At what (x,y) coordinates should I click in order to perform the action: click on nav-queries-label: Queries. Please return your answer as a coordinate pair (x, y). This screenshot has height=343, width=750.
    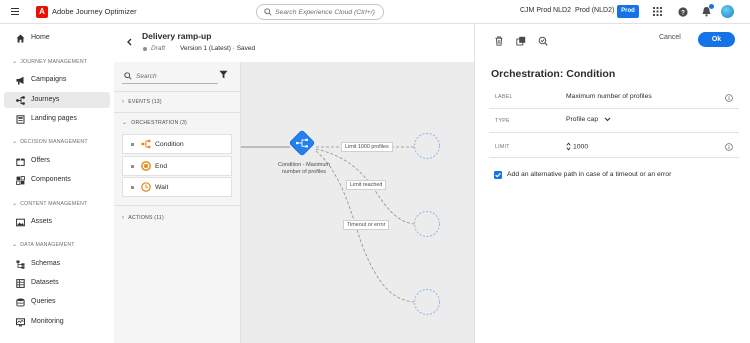
    Looking at the image, I should click on (43, 301).